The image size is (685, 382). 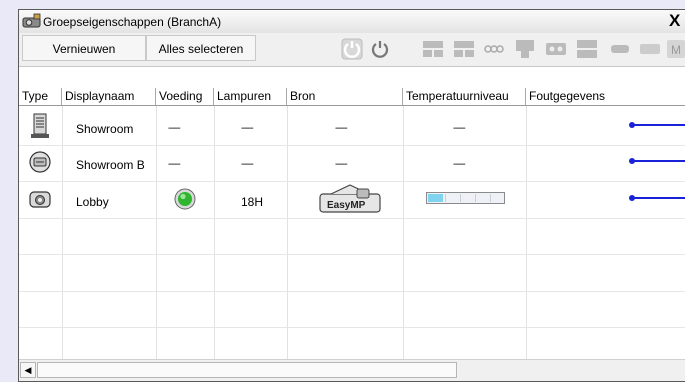 What do you see at coordinates (109, 96) in the screenshot?
I see `column-header-display-name: Displaynaam` at bounding box center [109, 96].